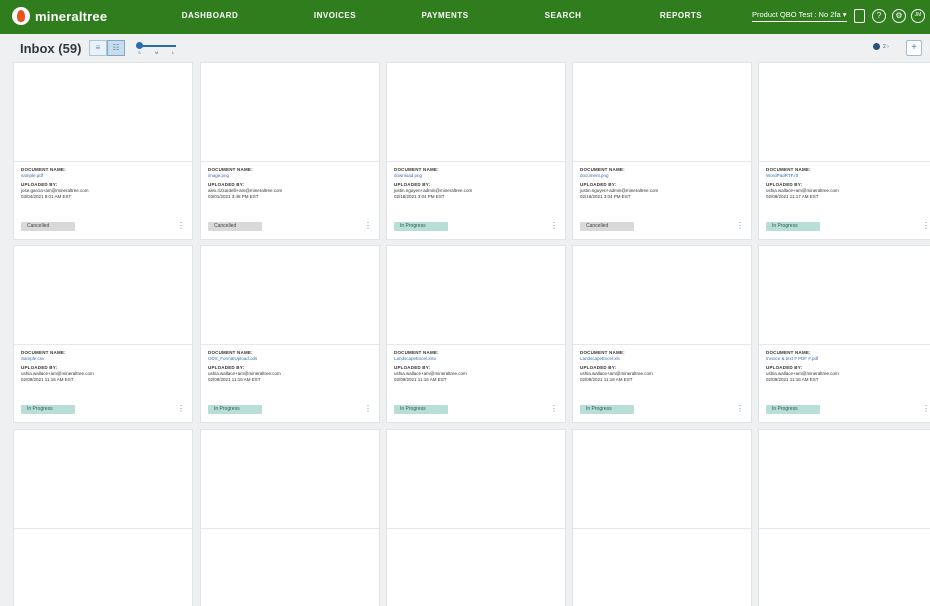  I want to click on doc-name: LandscapeExcel.xlsx, so click(476, 358).